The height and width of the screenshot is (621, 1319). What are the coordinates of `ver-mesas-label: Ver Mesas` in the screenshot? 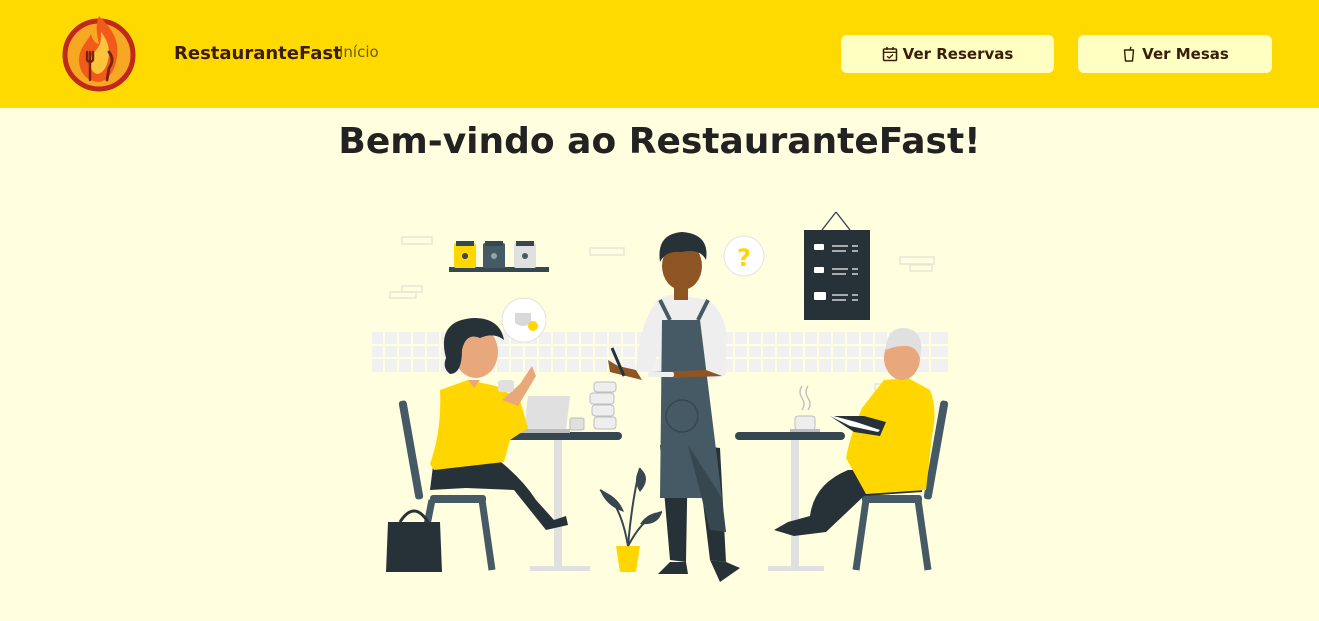 It's located at (1185, 54).